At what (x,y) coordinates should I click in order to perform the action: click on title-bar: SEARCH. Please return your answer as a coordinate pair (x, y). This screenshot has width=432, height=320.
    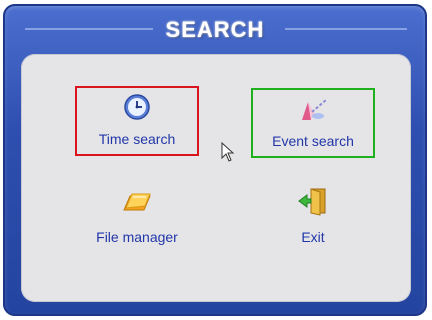
    Looking at the image, I should click on (215, 27).